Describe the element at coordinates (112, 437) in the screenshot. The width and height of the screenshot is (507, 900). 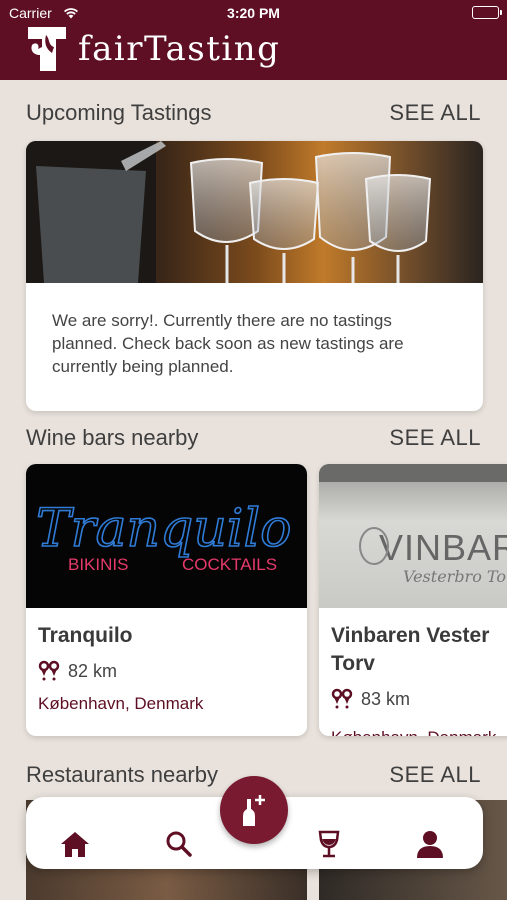
I see `wine-bars-title: Wine bars nearby` at that location.